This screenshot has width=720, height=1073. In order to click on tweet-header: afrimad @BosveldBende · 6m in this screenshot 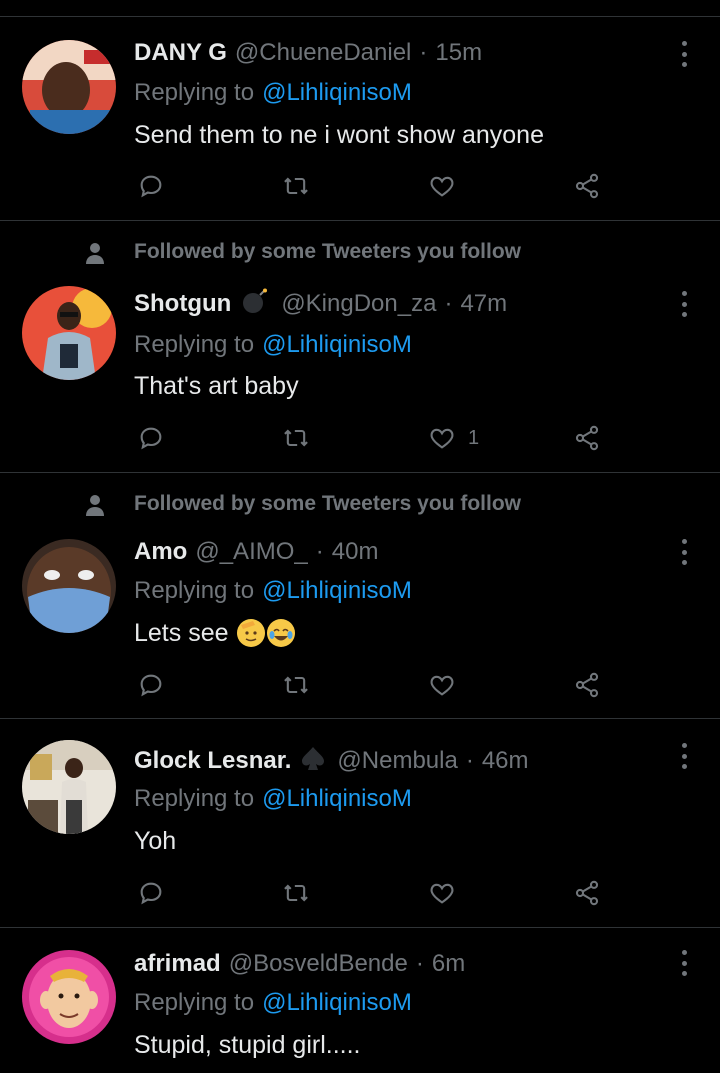, I will do `click(299, 964)`.